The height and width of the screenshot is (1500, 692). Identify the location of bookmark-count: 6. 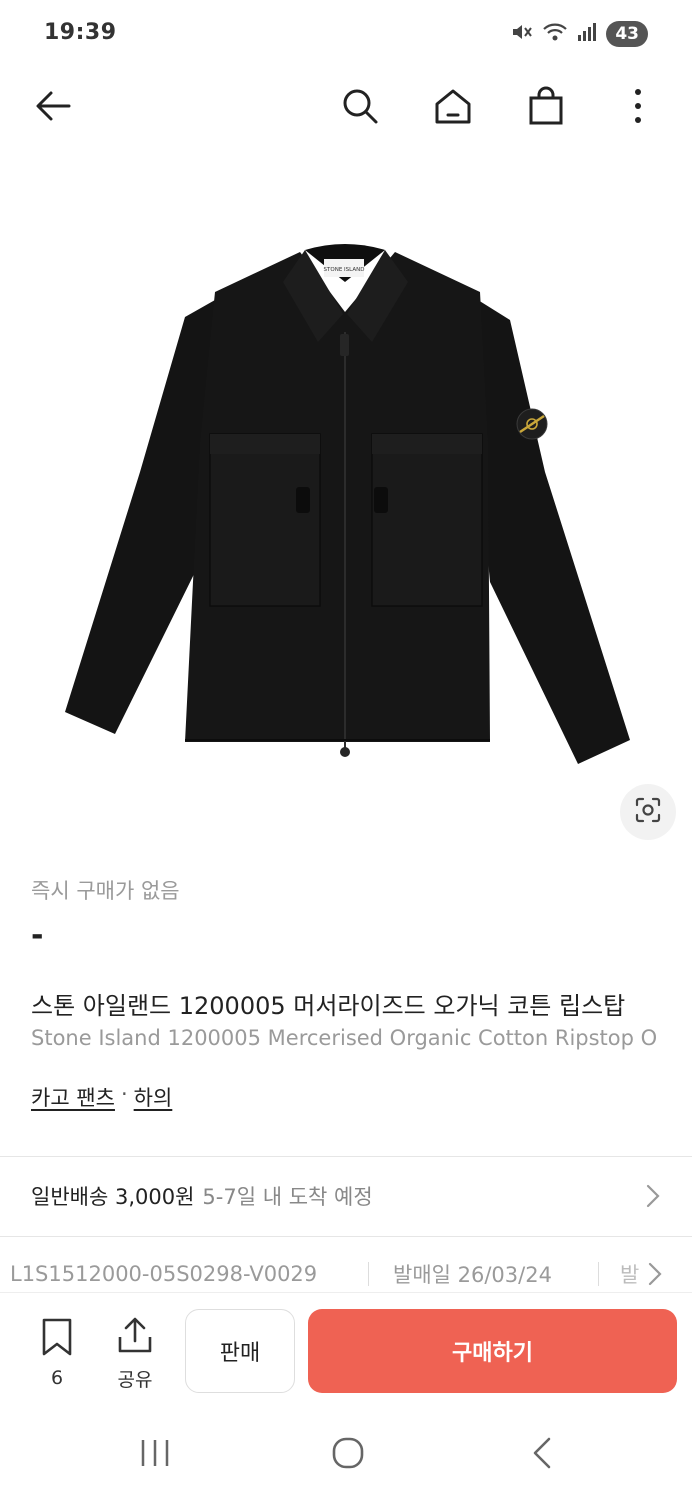
(57, 1378).